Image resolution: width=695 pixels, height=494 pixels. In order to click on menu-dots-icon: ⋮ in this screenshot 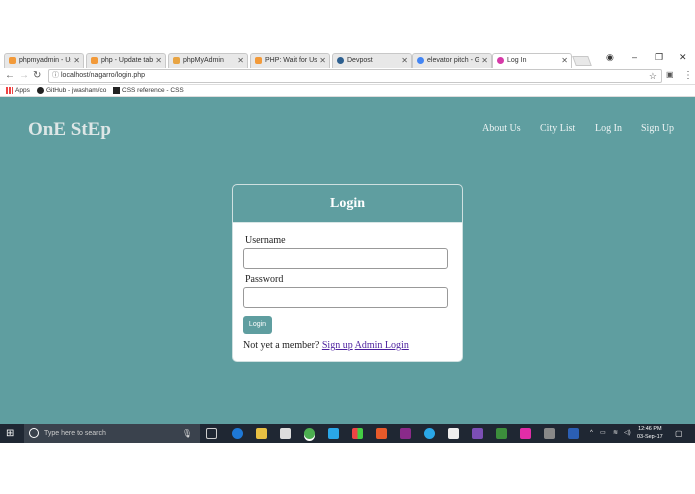, I will do `click(688, 75)`.